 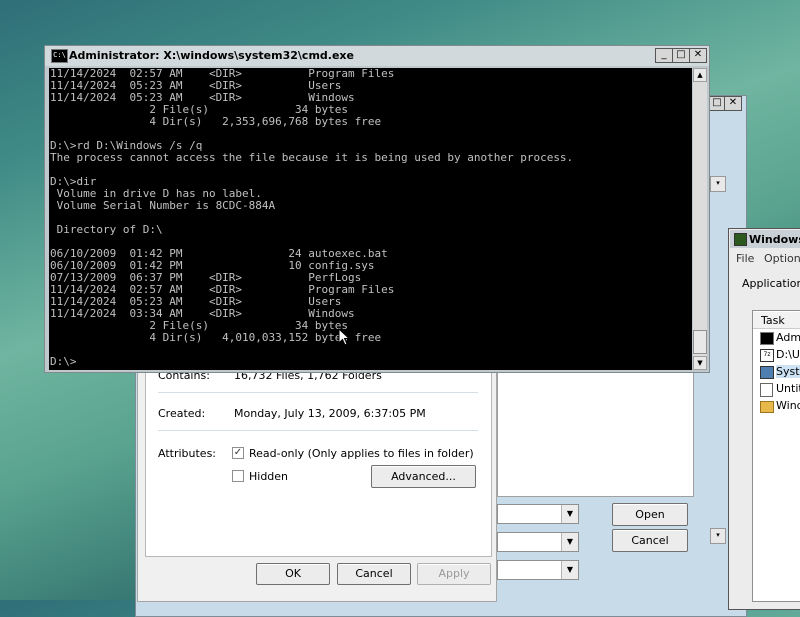 I want to click on vertical-scrollbar: ▲ ▼, so click(x=700, y=219).